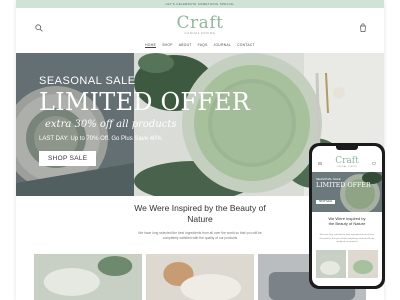 The height and width of the screenshot is (300, 400). Describe the element at coordinates (347, 223) in the screenshot. I see `mobile-section-title-line2: the Beauty of Nature` at that location.